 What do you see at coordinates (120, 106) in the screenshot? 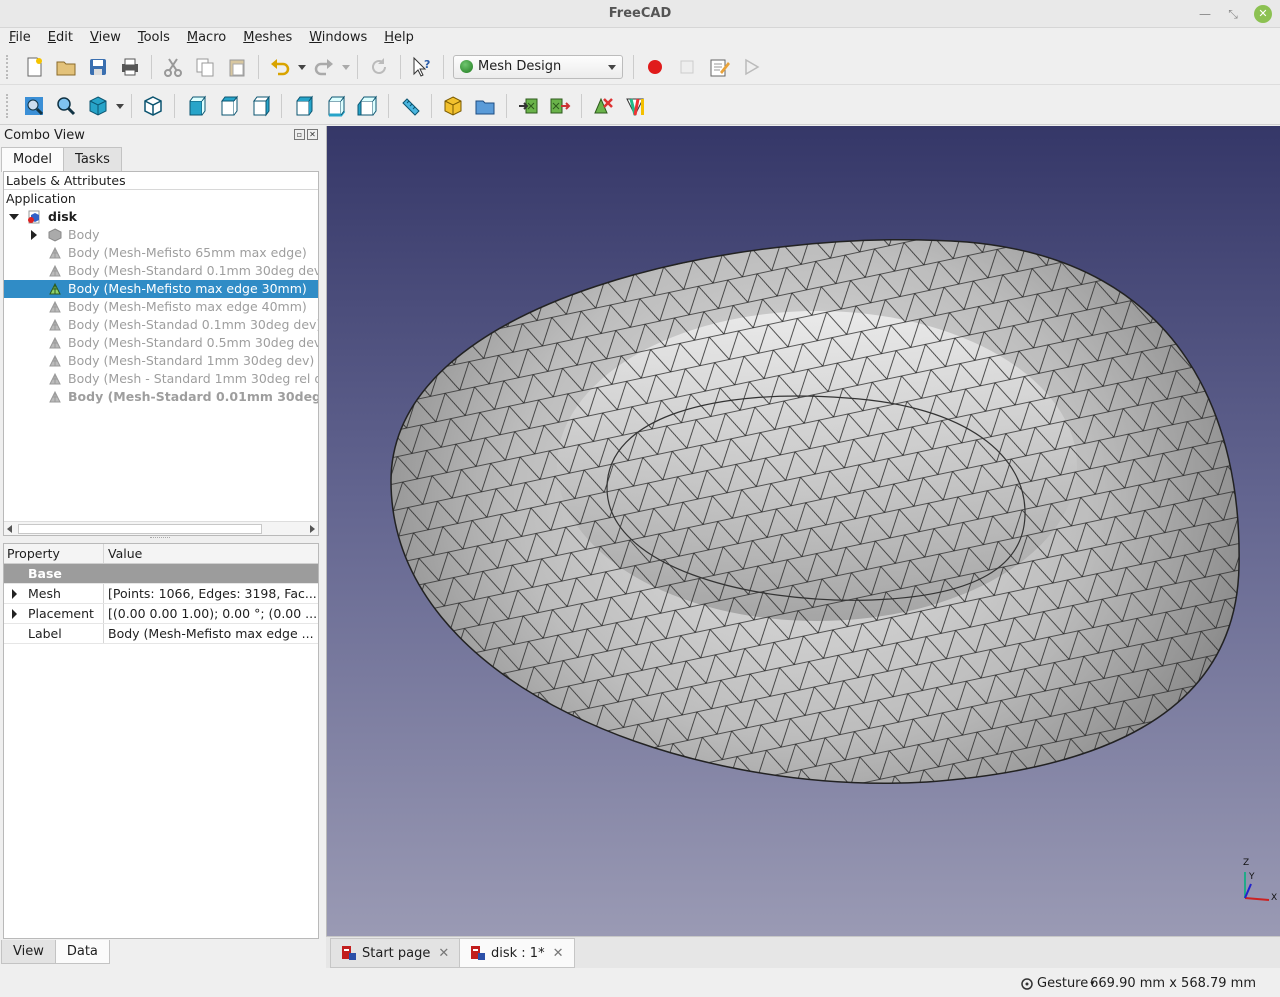
I see `draw-style-dropdown-icon` at bounding box center [120, 106].